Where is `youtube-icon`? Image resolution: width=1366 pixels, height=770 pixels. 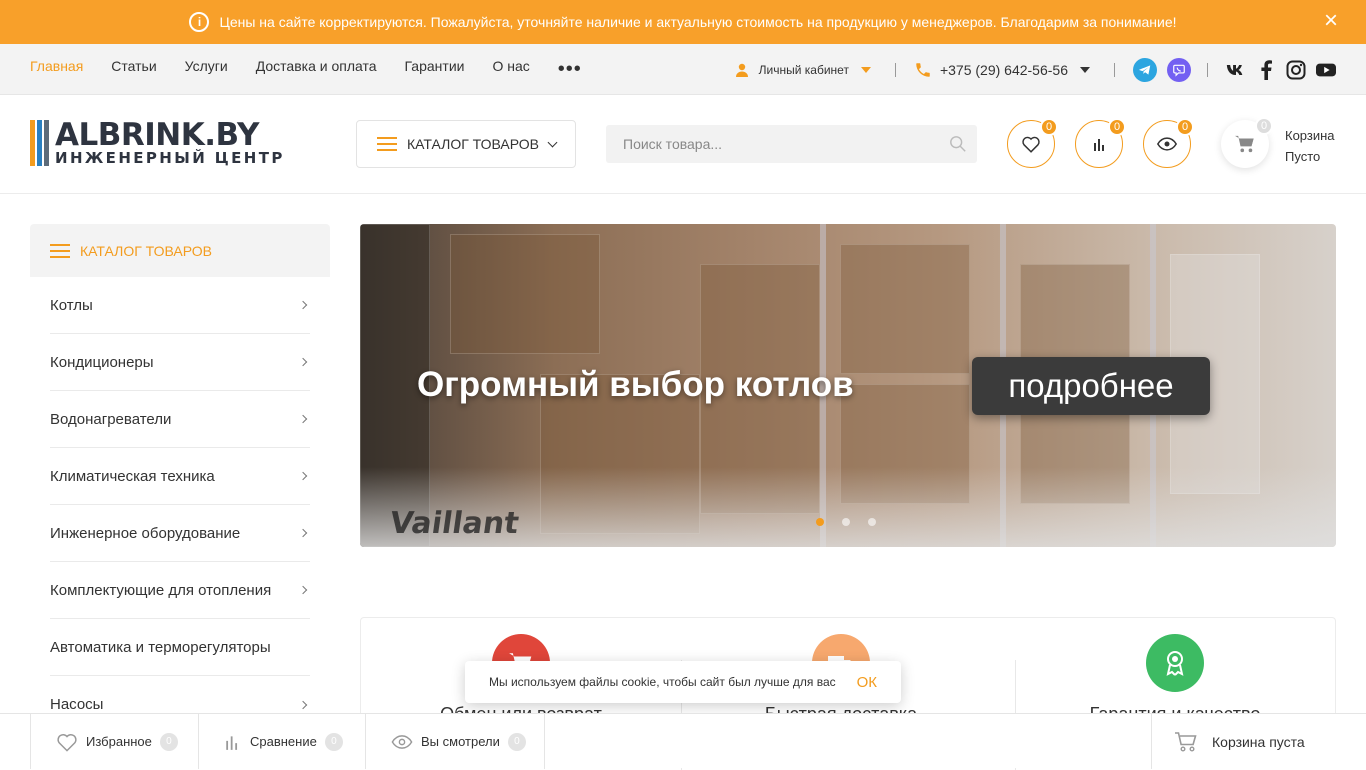 youtube-icon is located at coordinates (1326, 70).